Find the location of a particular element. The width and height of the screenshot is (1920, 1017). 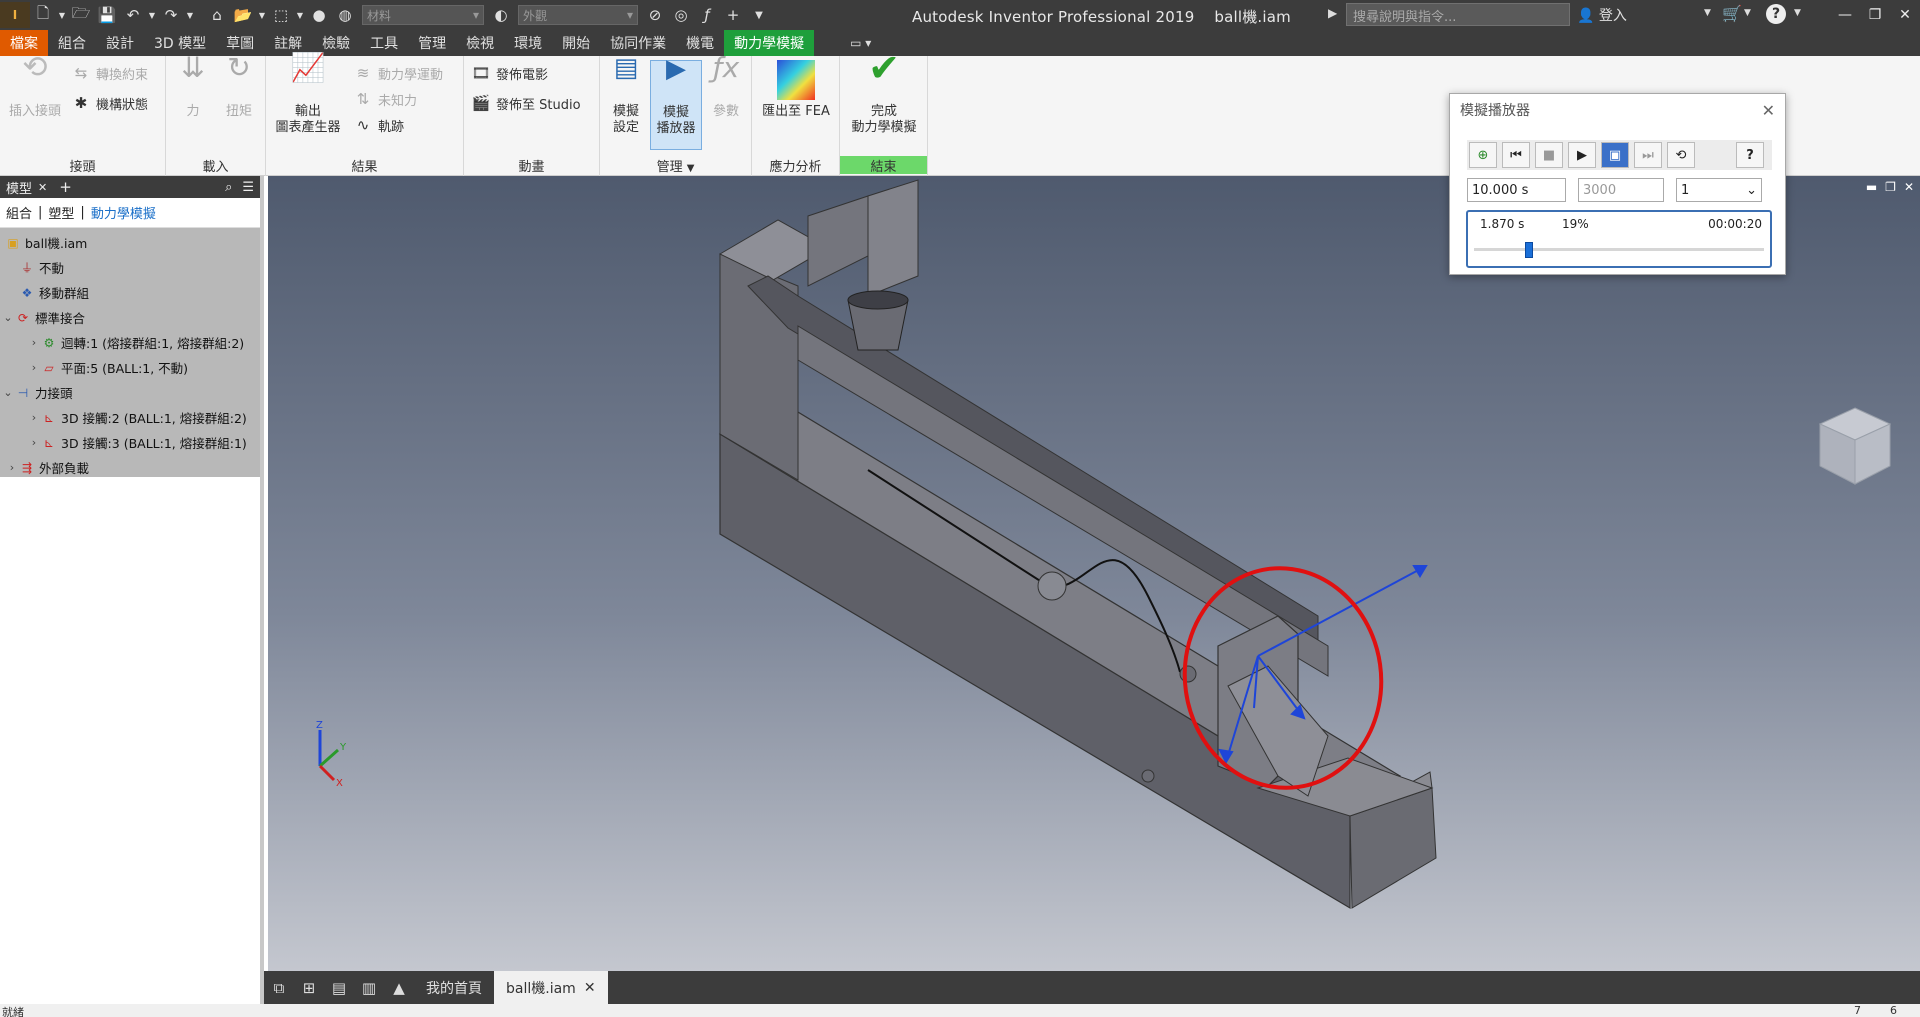

tab-3d-model: 3D 模型 is located at coordinates (180, 43).